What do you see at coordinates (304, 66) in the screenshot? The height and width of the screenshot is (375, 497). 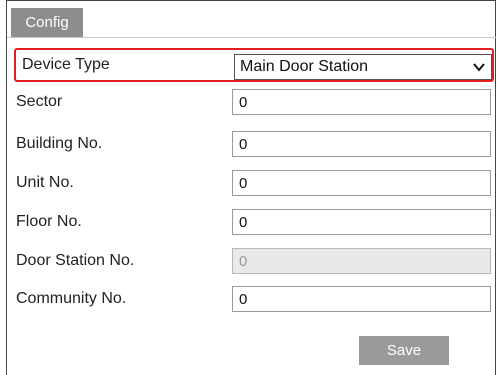 I see `device-type-value: Main Door Station` at bounding box center [304, 66].